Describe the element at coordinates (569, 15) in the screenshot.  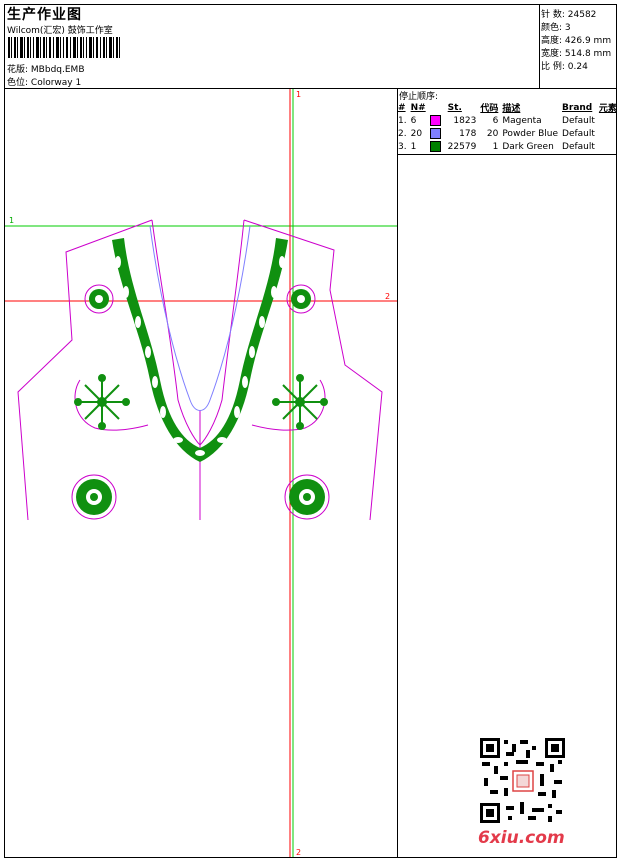
I see `stat-stitches: 针 数: 24582` at that location.